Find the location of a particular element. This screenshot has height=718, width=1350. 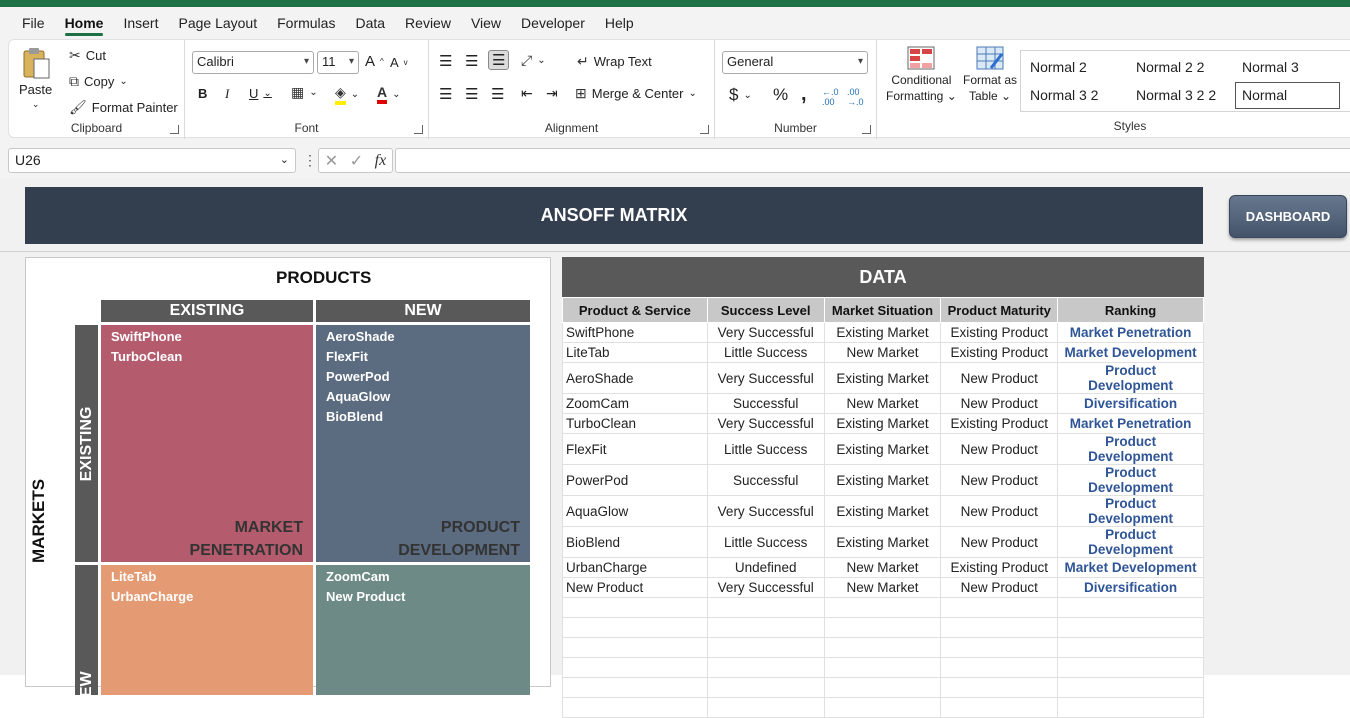

style-normal-3-2-2: Normal 3 2 2 is located at coordinates (1176, 95).